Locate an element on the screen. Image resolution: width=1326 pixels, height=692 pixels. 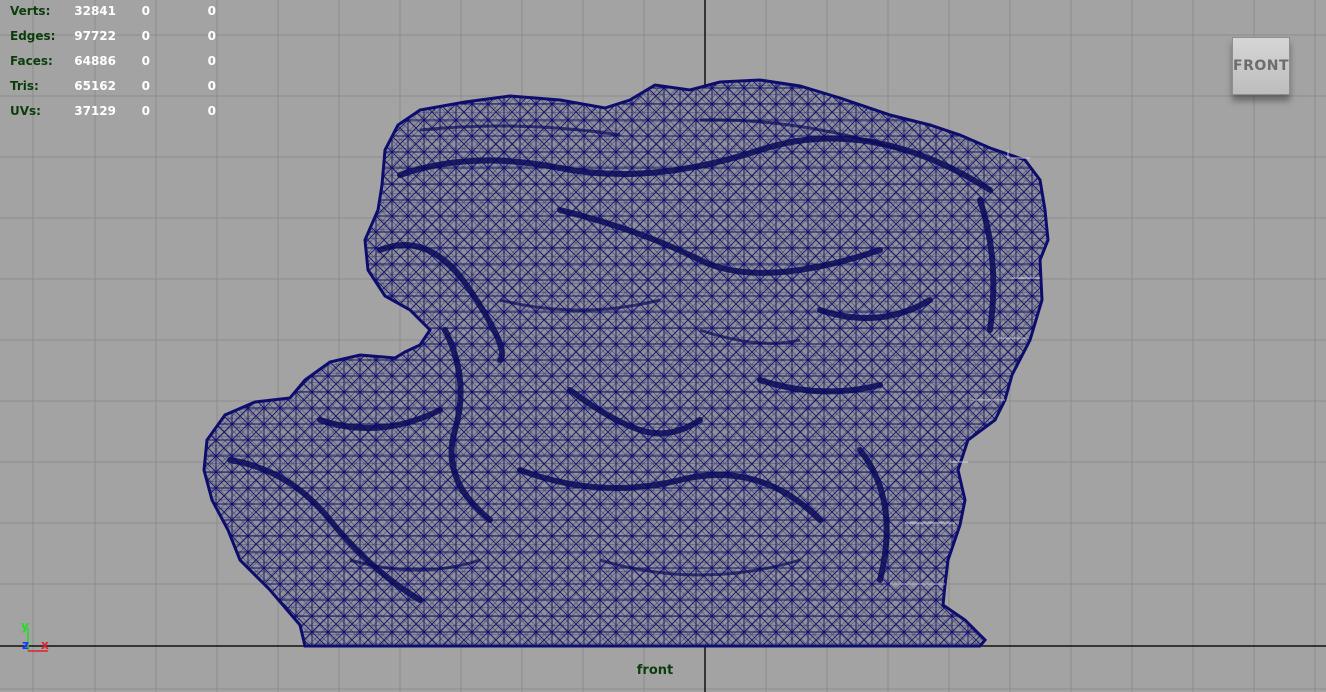
camera-name-label: front is located at coordinates (655, 670).